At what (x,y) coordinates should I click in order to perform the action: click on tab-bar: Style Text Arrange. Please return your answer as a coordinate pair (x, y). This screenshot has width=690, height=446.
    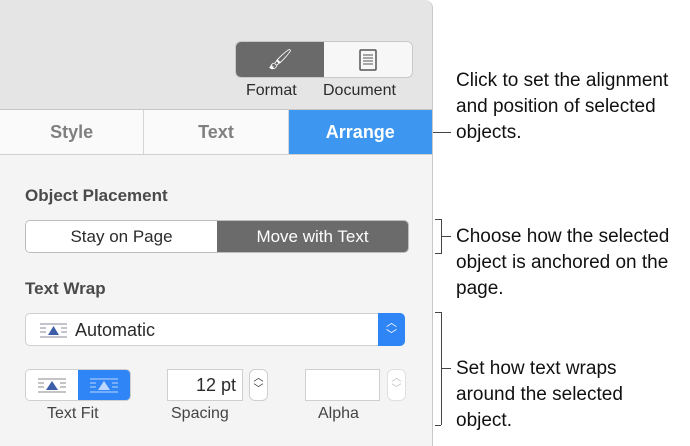
    Looking at the image, I should click on (216, 132).